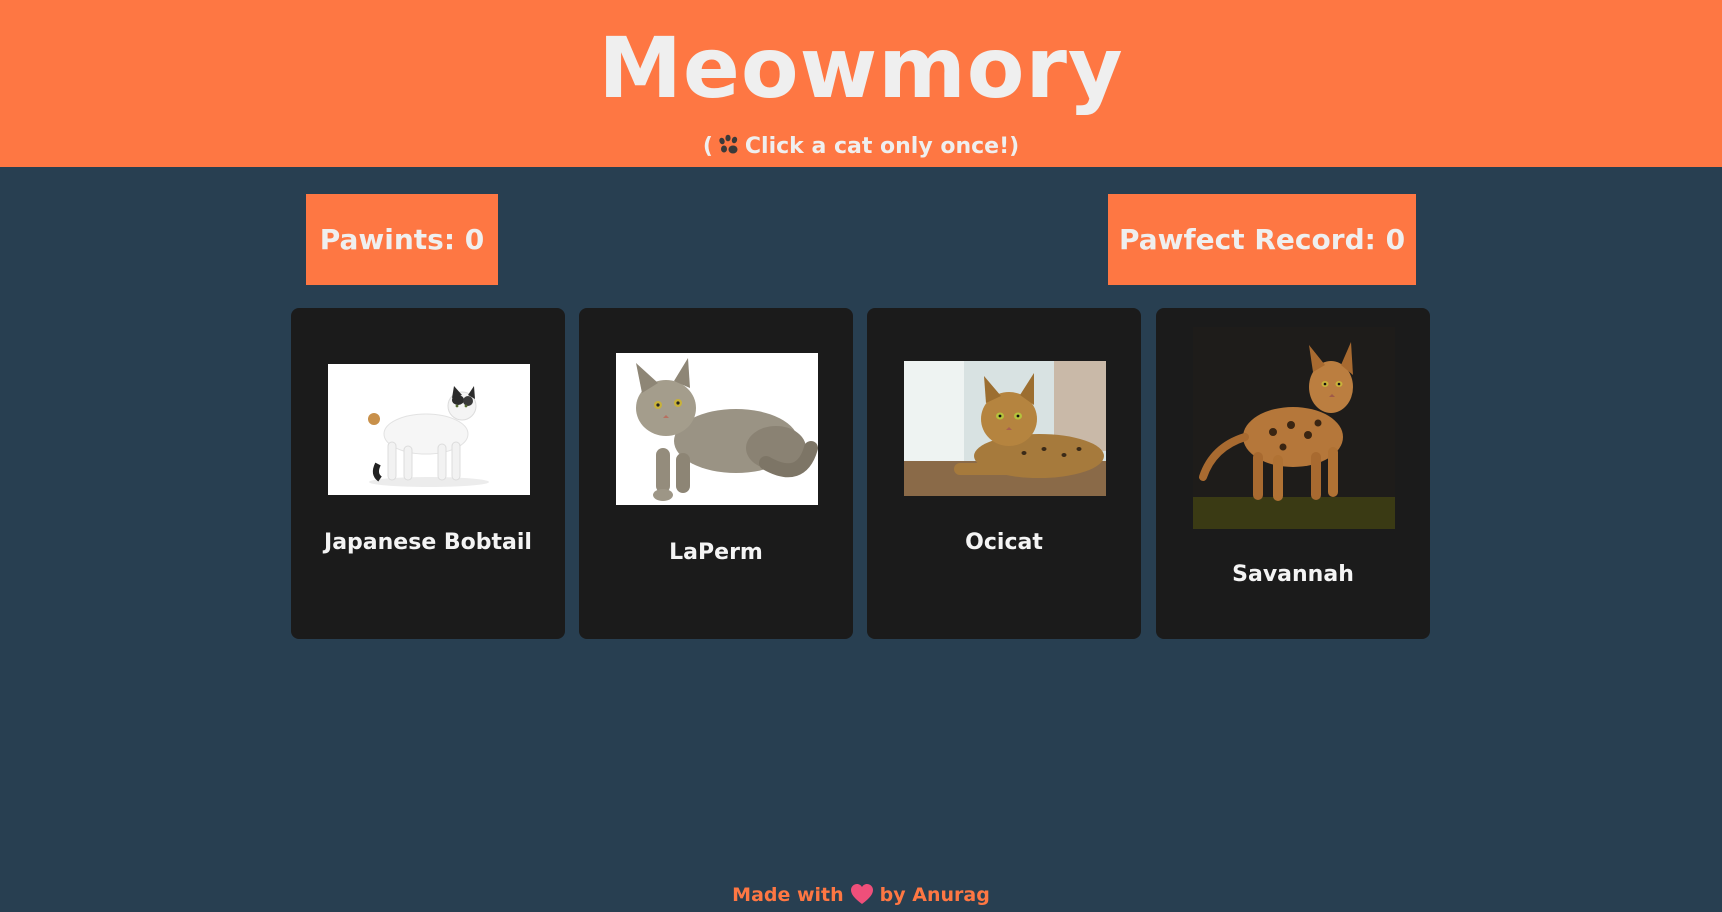  I want to click on cat-name: LaPerm, so click(716, 552).